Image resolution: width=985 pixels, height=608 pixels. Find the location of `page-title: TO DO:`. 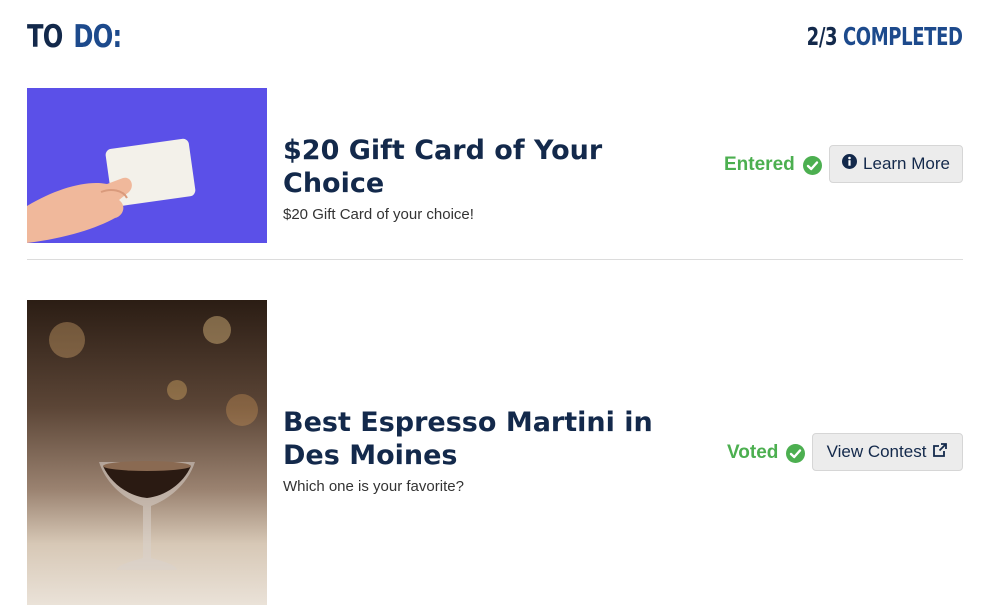

page-title: TO DO: is located at coordinates (74, 37).